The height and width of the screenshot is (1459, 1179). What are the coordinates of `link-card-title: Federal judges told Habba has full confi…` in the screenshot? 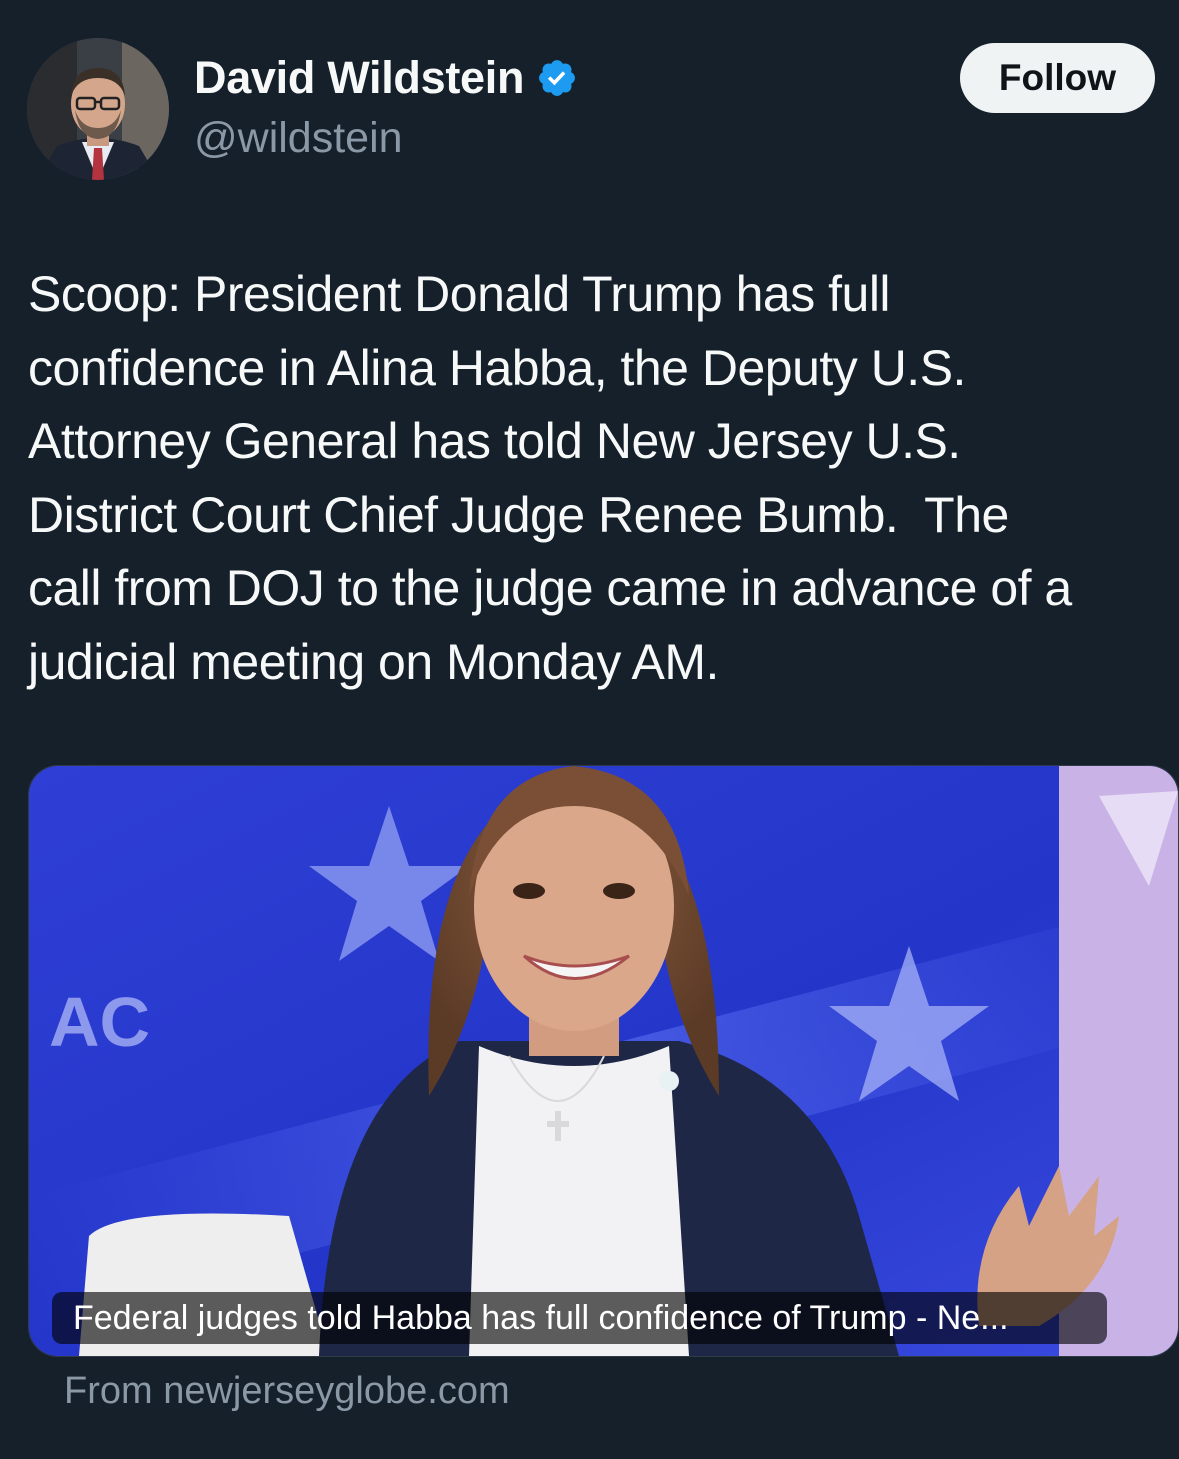 It's located at (579, 1318).